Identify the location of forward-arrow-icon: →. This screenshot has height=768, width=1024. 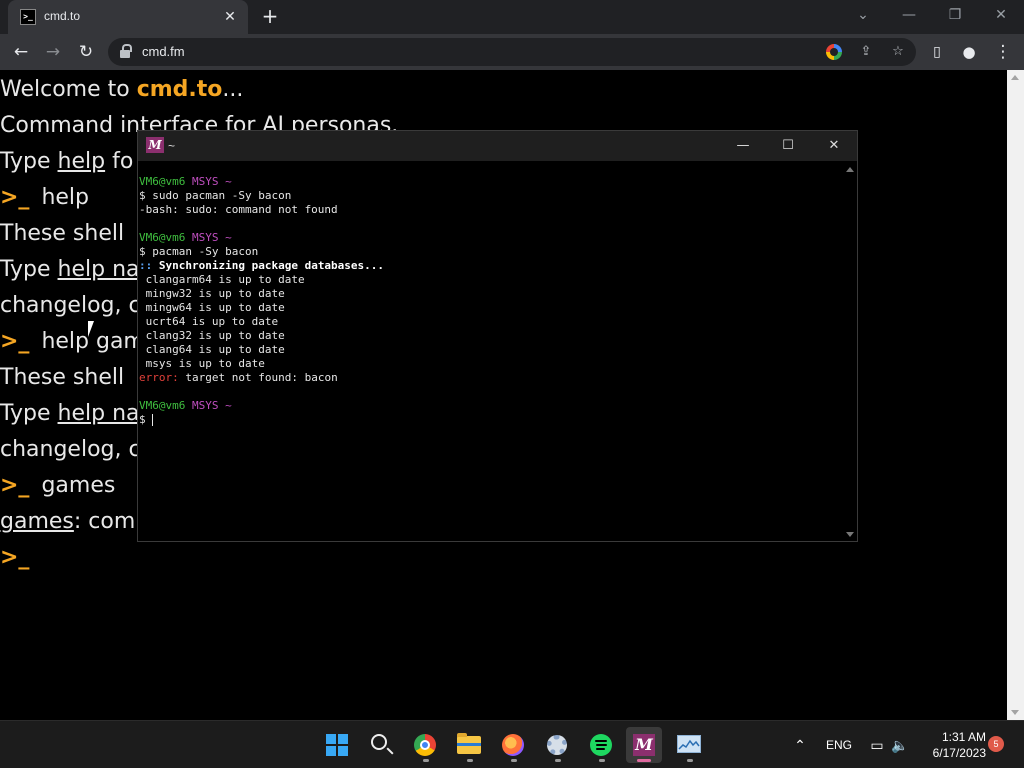
(53, 52).